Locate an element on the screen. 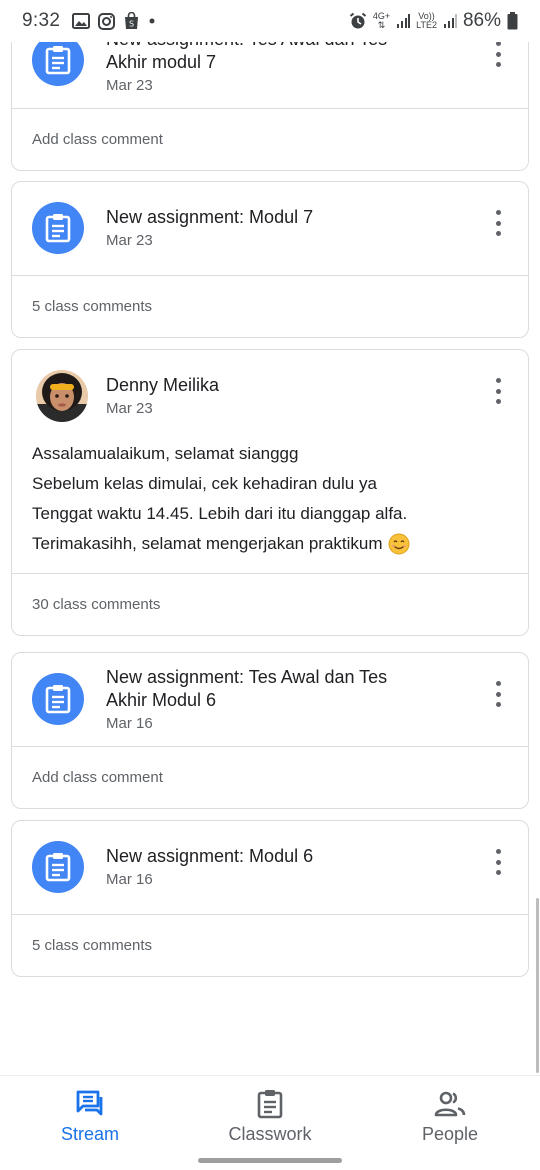 The height and width of the screenshot is (1170, 540). stream-icon is located at coordinates (89, 1103).